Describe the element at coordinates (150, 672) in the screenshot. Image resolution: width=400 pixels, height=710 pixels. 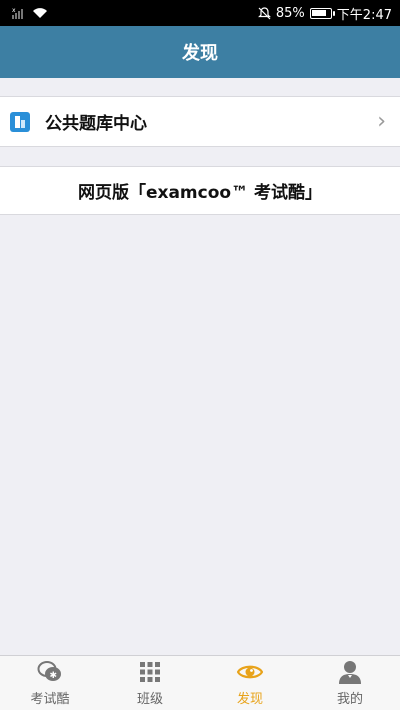
I see `grid-icon` at that location.